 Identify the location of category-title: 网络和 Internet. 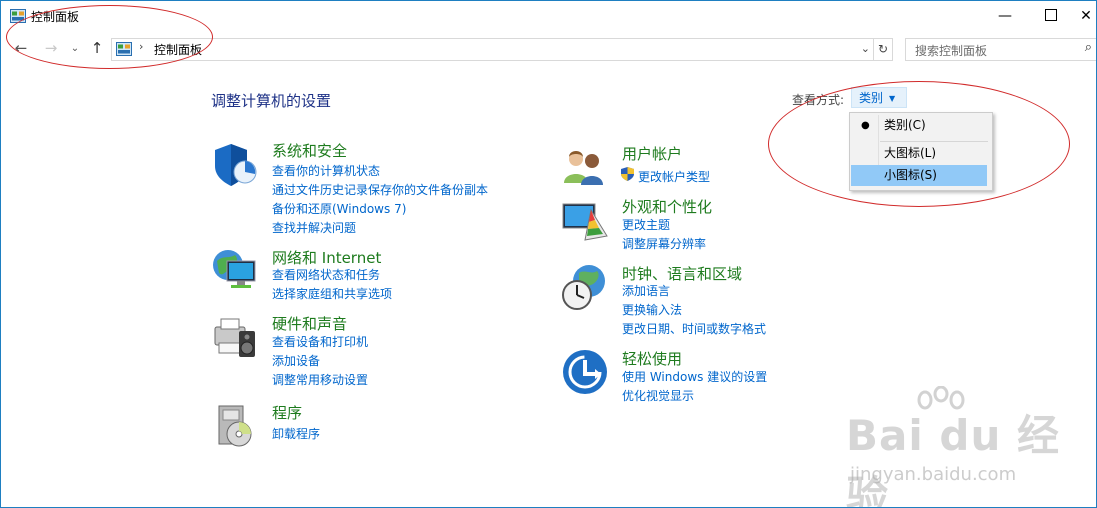
(326, 257).